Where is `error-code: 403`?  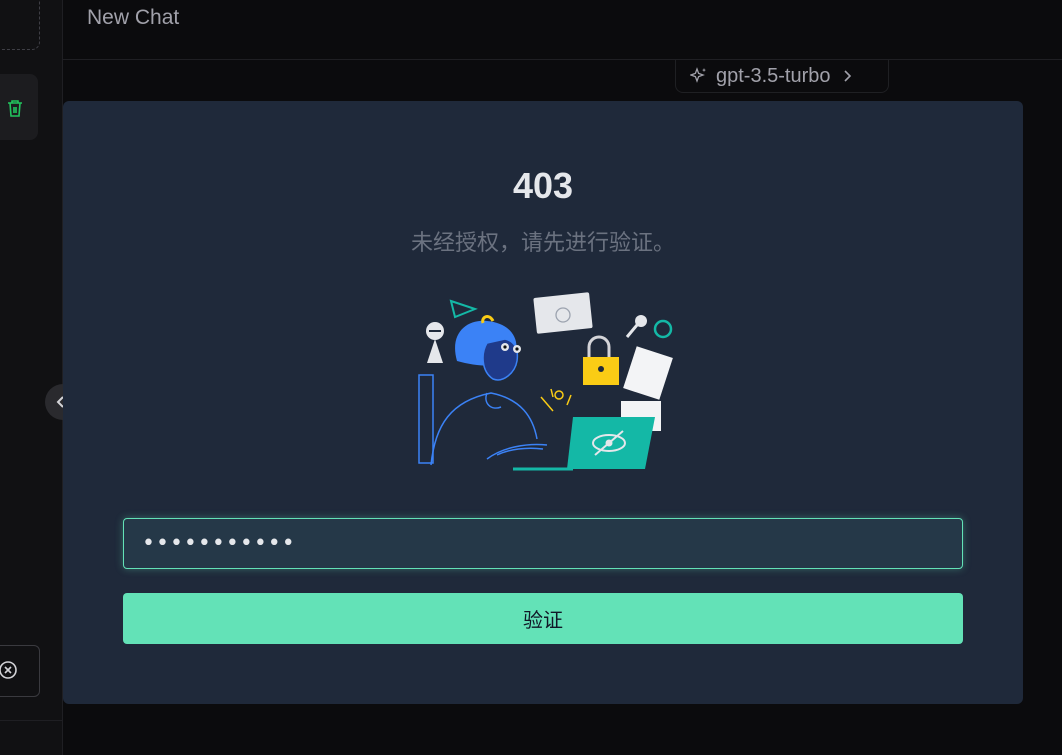
error-code: 403 is located at coordinates (543, 185).